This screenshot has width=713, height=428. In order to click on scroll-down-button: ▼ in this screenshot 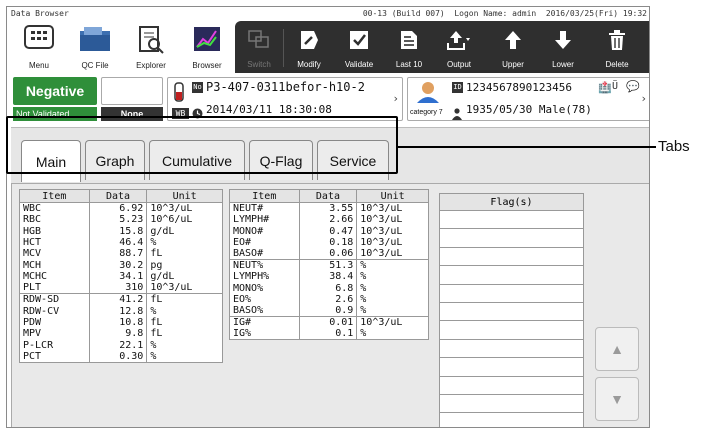, I will do `click(617, 399)`.